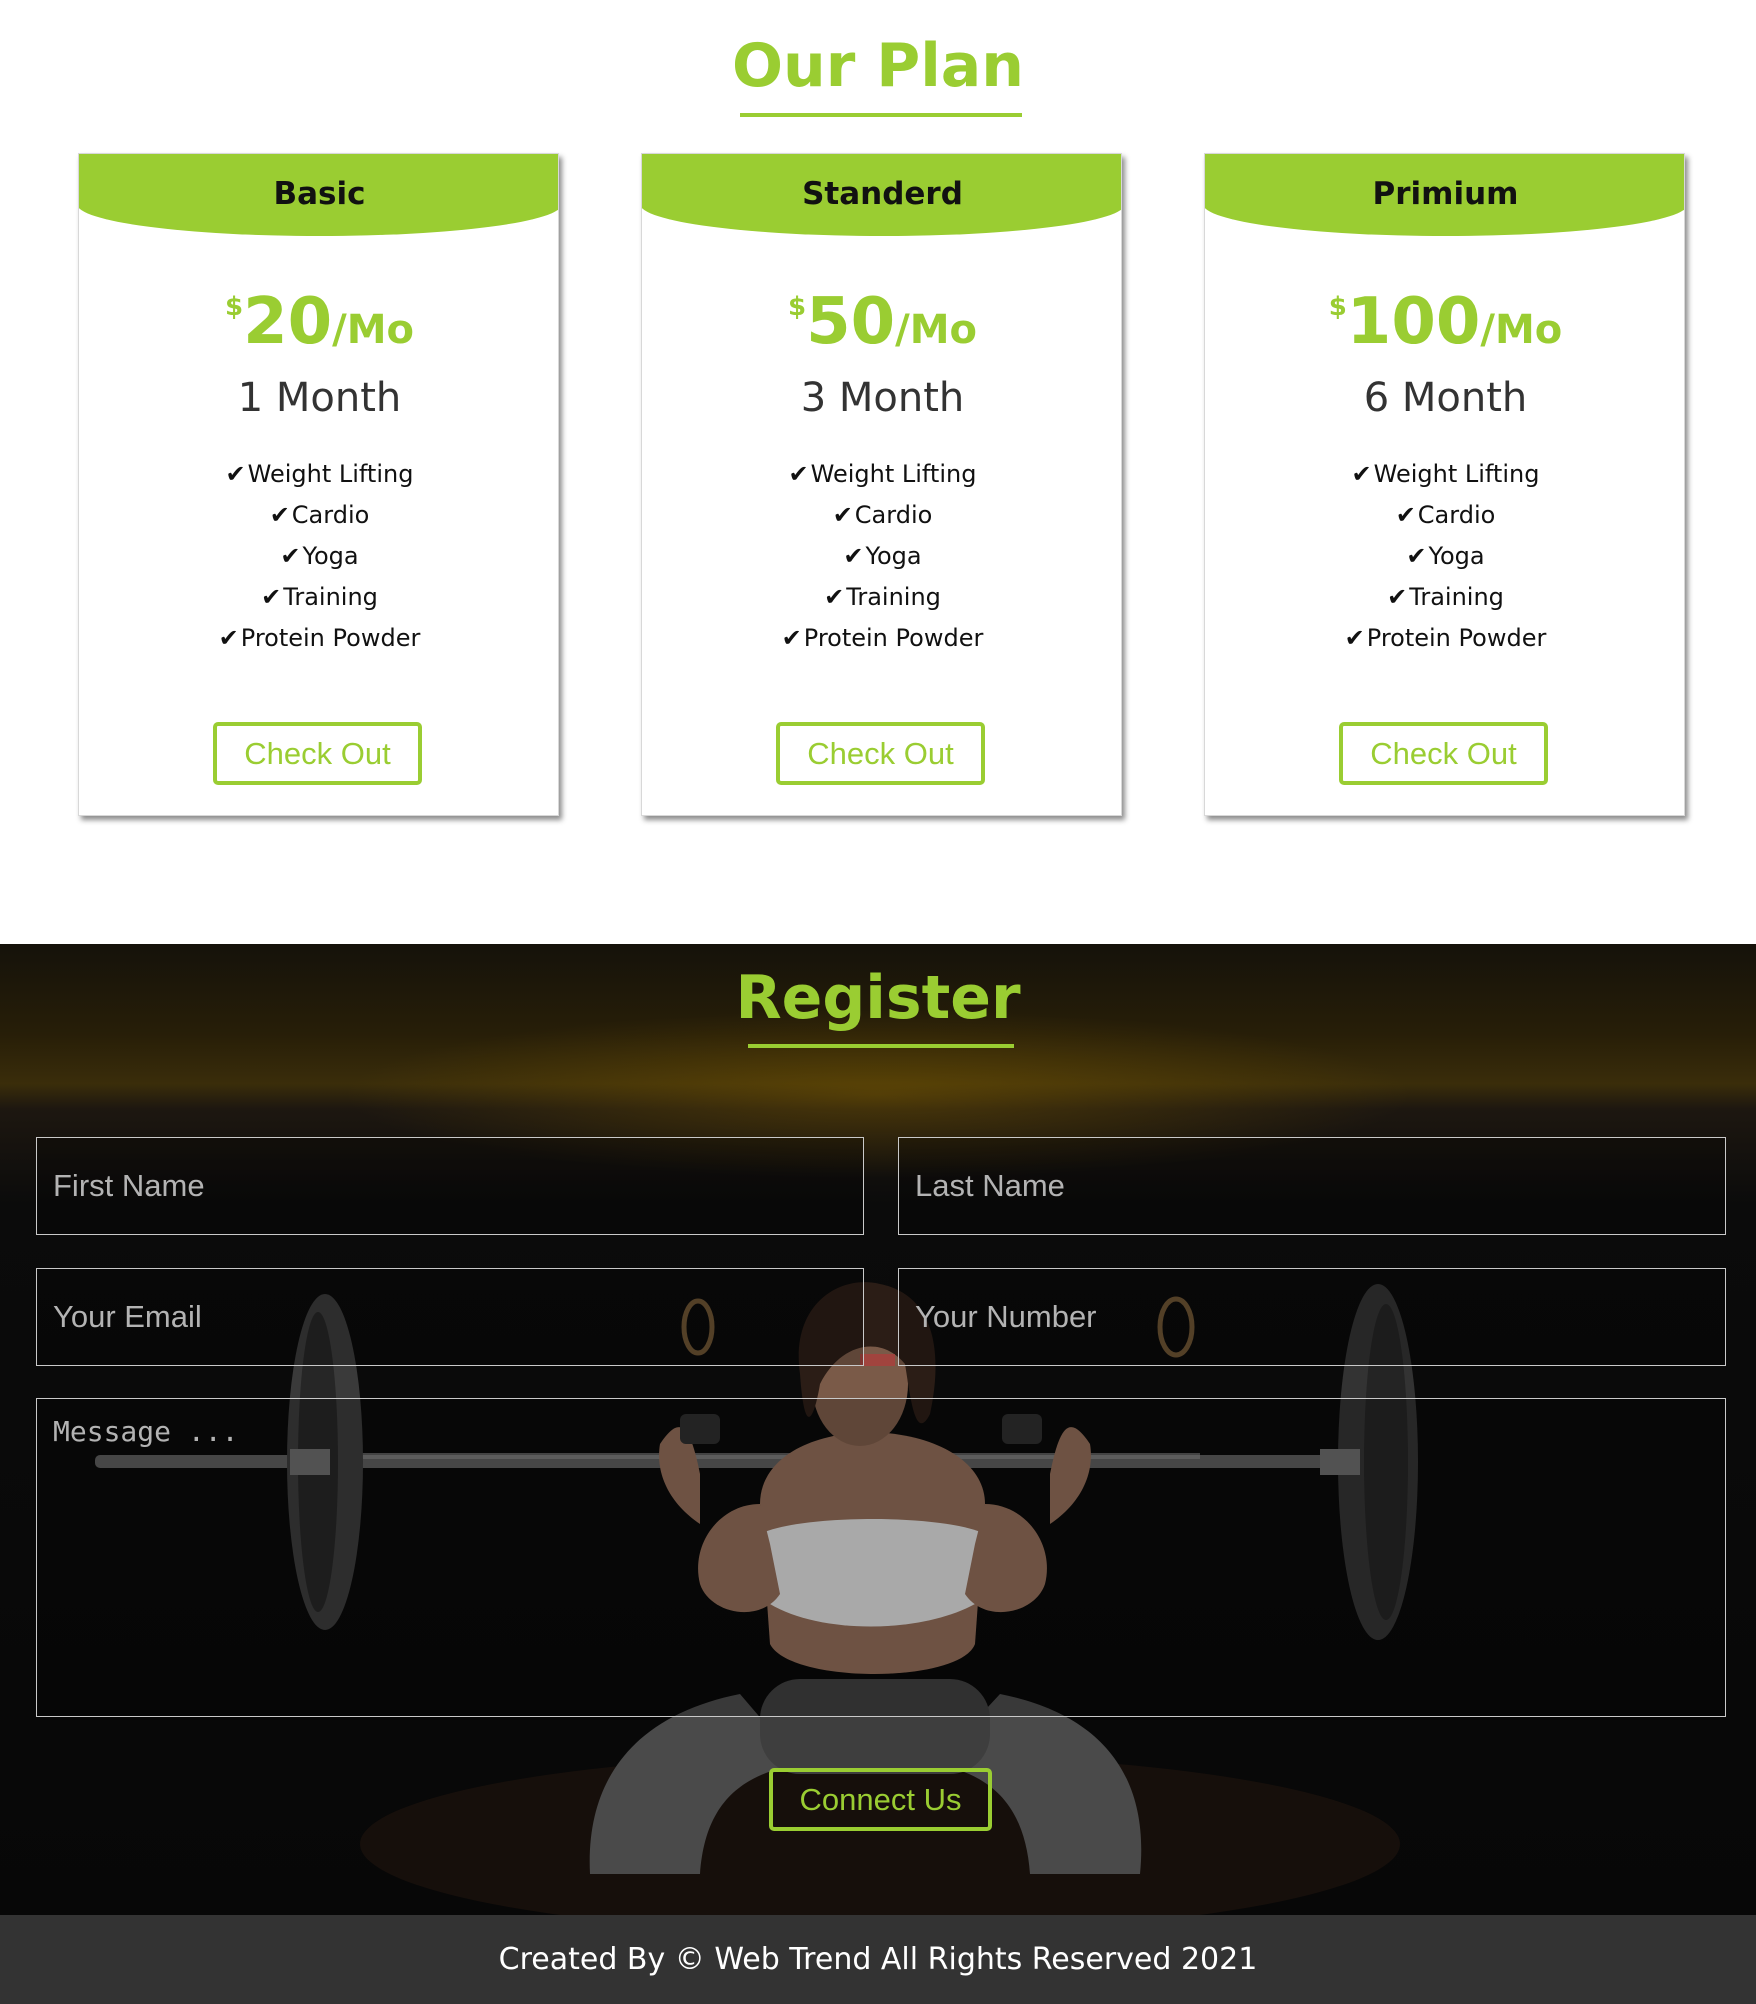  I want to click on connect-us-button: Connect Us, so click(880, 1799).